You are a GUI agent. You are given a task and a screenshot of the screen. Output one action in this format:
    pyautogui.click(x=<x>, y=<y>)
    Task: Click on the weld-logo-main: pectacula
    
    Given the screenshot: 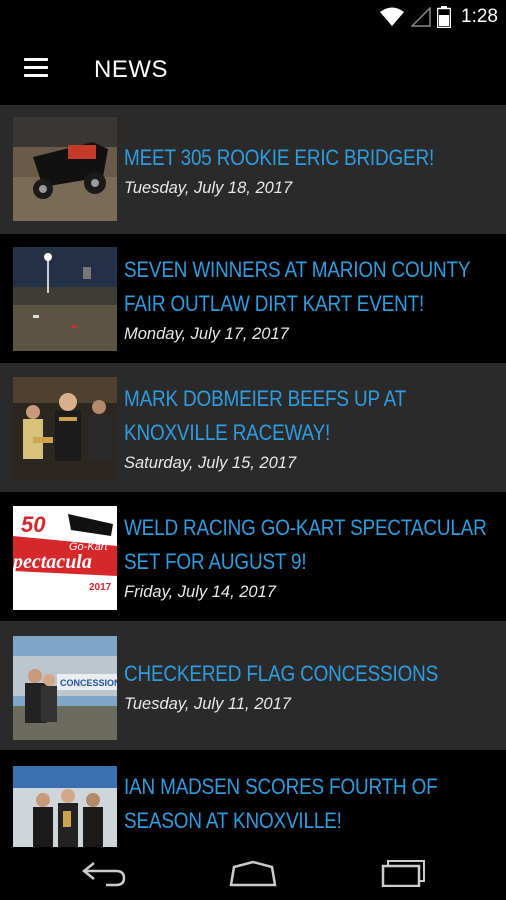 What is the action you would take?
    pyautogui.click(x=52, y=562)
    